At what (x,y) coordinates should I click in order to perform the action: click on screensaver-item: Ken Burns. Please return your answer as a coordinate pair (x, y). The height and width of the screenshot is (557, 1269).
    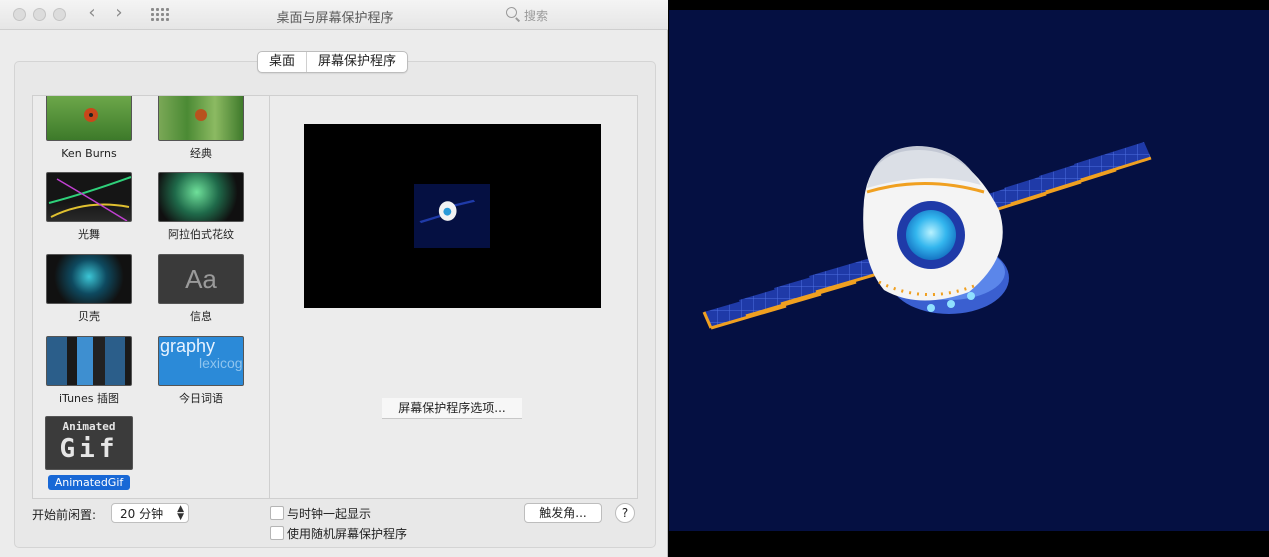
    Looking at the image, I should click on (89, 128).